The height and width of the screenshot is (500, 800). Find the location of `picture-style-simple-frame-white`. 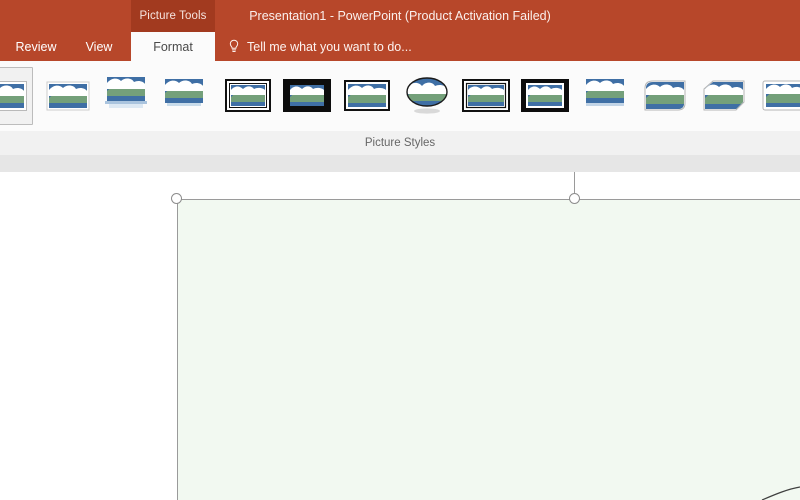

picture-style-simple-frame-white is located at coordinates (16, 96).